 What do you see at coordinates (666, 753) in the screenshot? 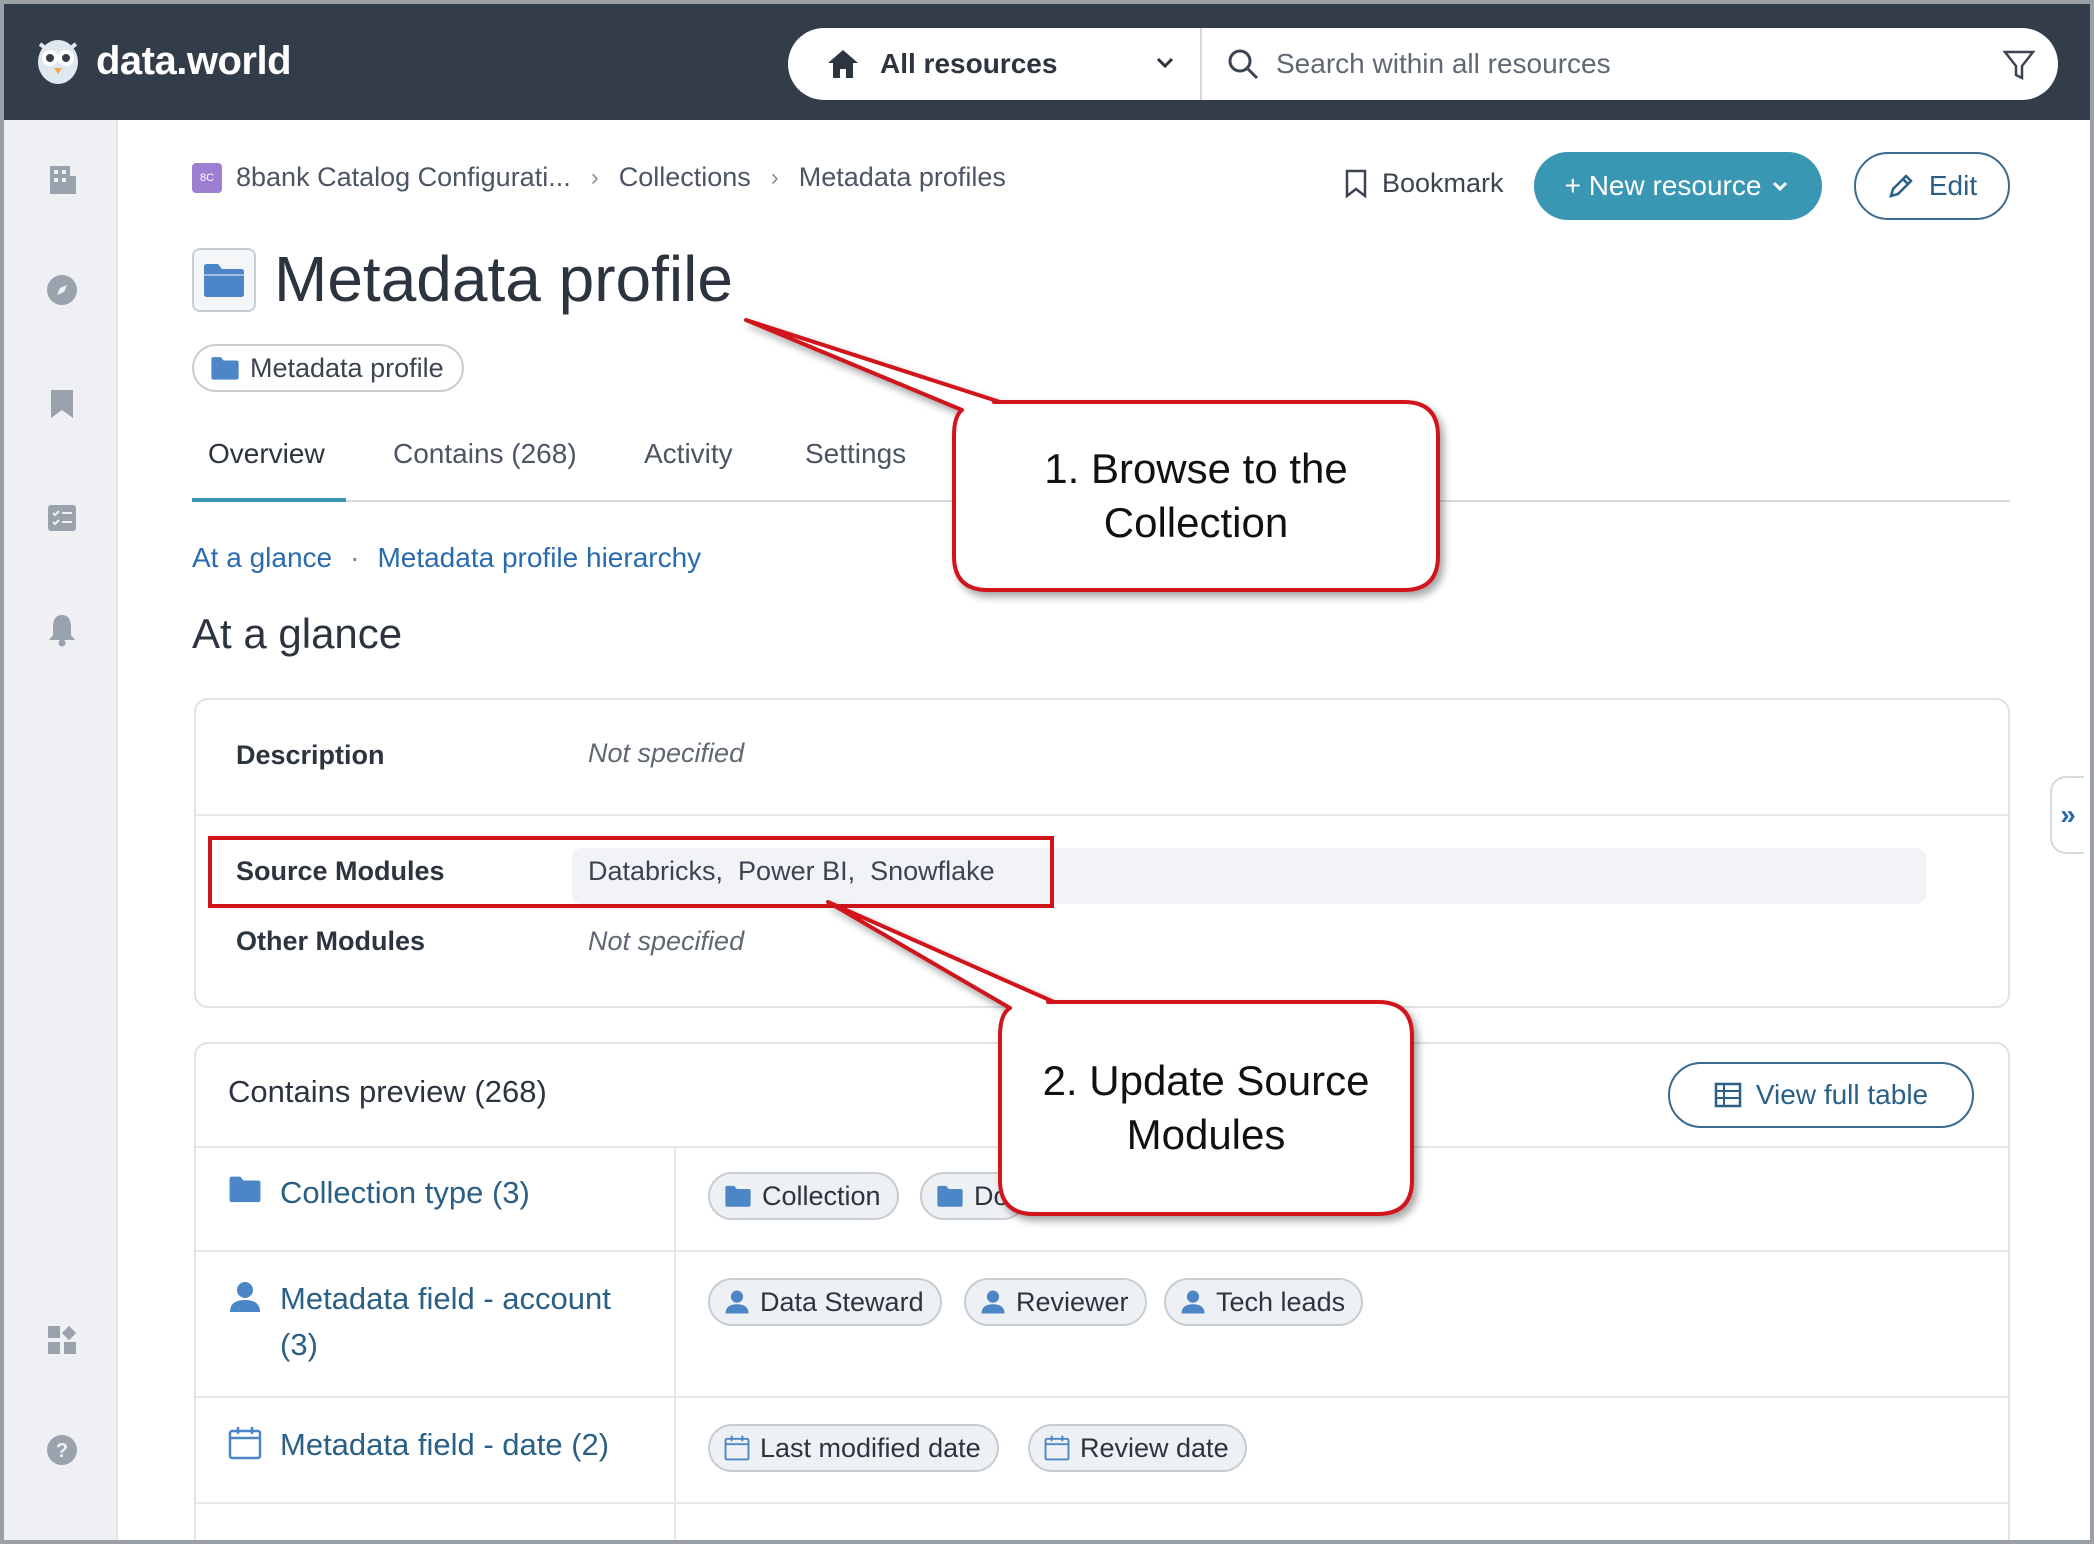
I see `description-value: Not specified` at bounding box center [666, 753].